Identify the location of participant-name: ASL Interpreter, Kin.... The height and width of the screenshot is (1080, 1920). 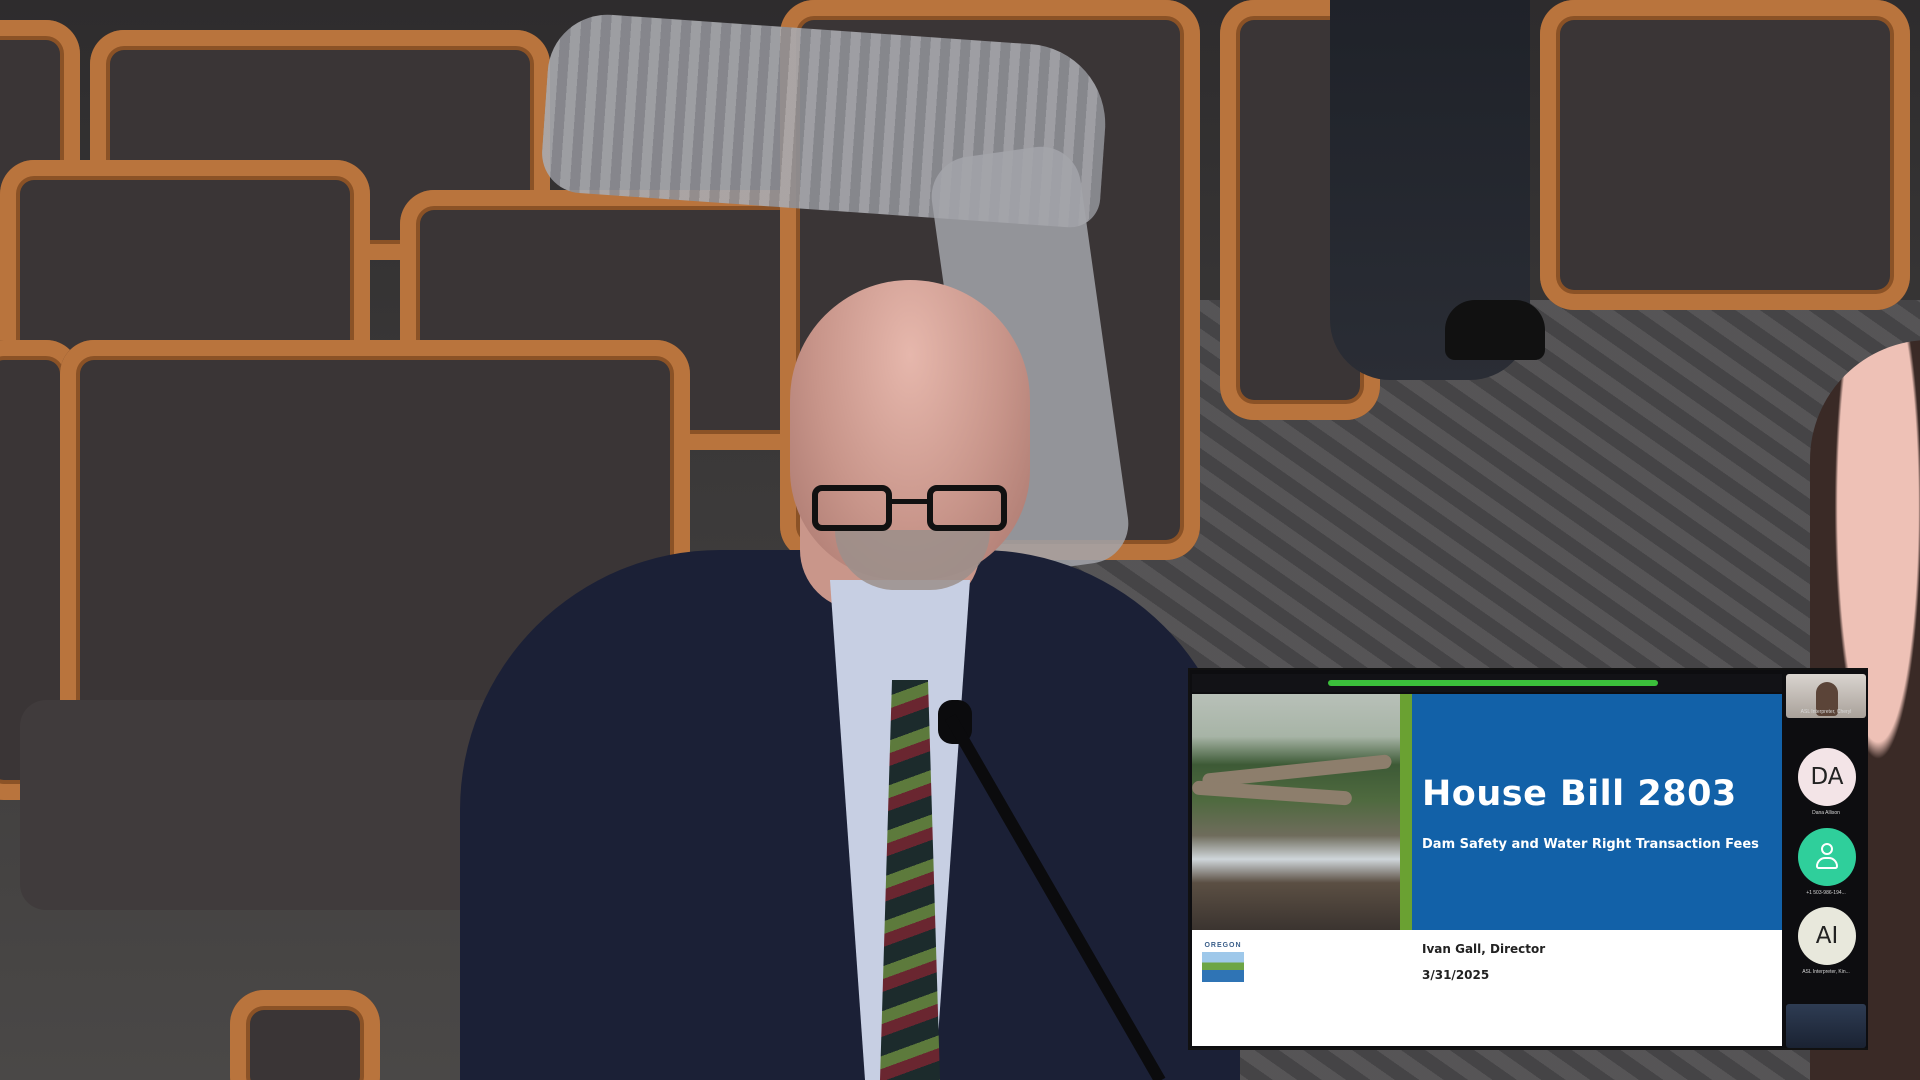
(1826, 972).